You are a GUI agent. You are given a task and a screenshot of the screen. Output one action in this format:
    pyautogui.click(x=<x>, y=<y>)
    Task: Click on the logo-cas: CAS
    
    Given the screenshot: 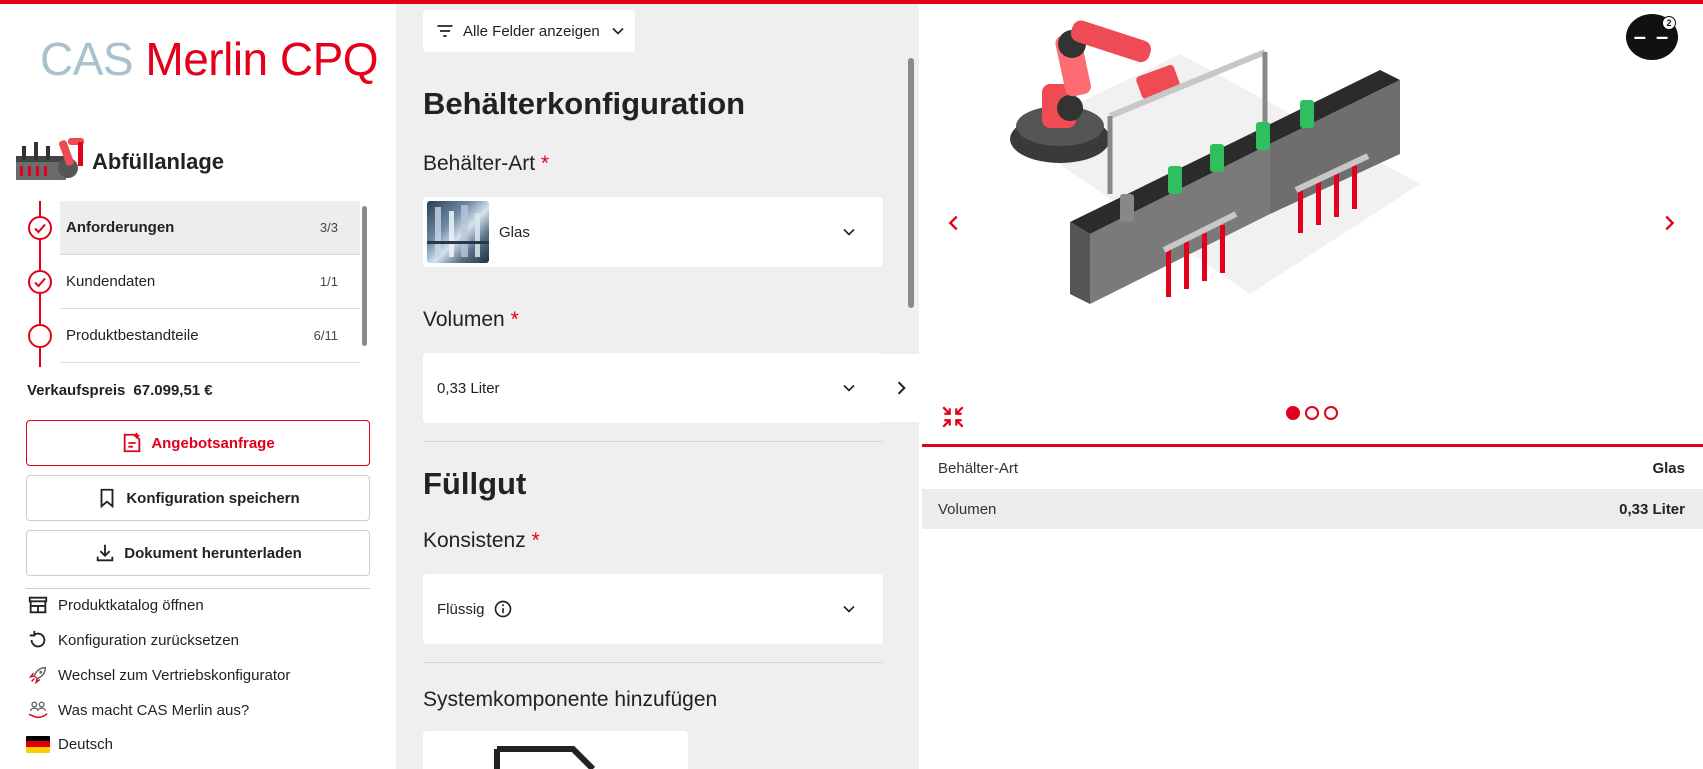 What is the action you would take?
    pyautogui.click(x=87, y=59)
    